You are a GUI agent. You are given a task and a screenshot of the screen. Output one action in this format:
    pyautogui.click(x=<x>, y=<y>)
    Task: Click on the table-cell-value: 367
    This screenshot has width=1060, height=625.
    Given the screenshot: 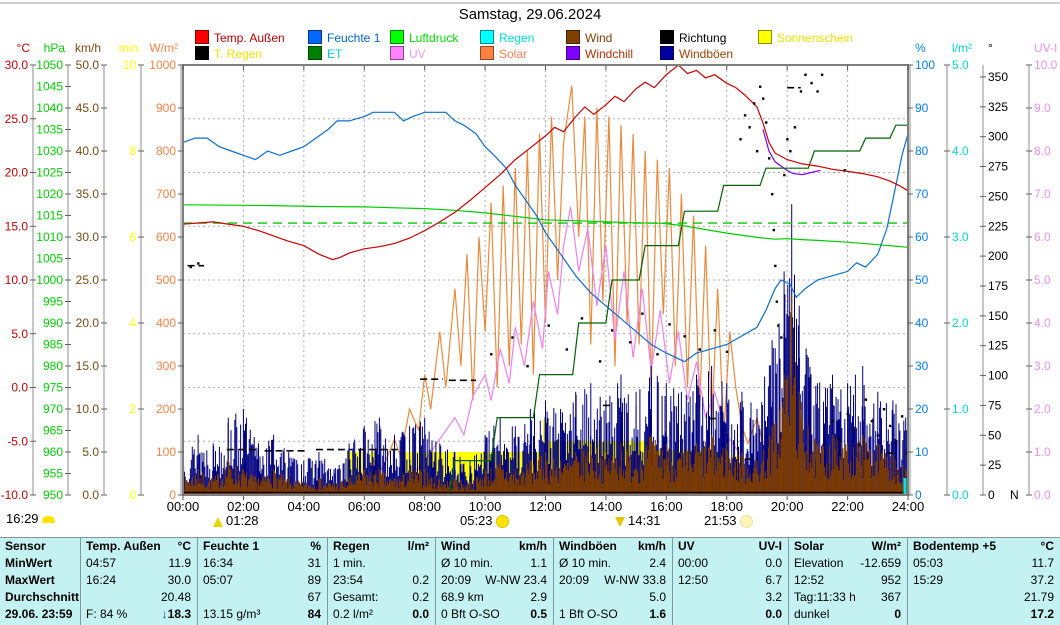 What is the action you would take?
    pyautogui.click(x=890, y=597)
    